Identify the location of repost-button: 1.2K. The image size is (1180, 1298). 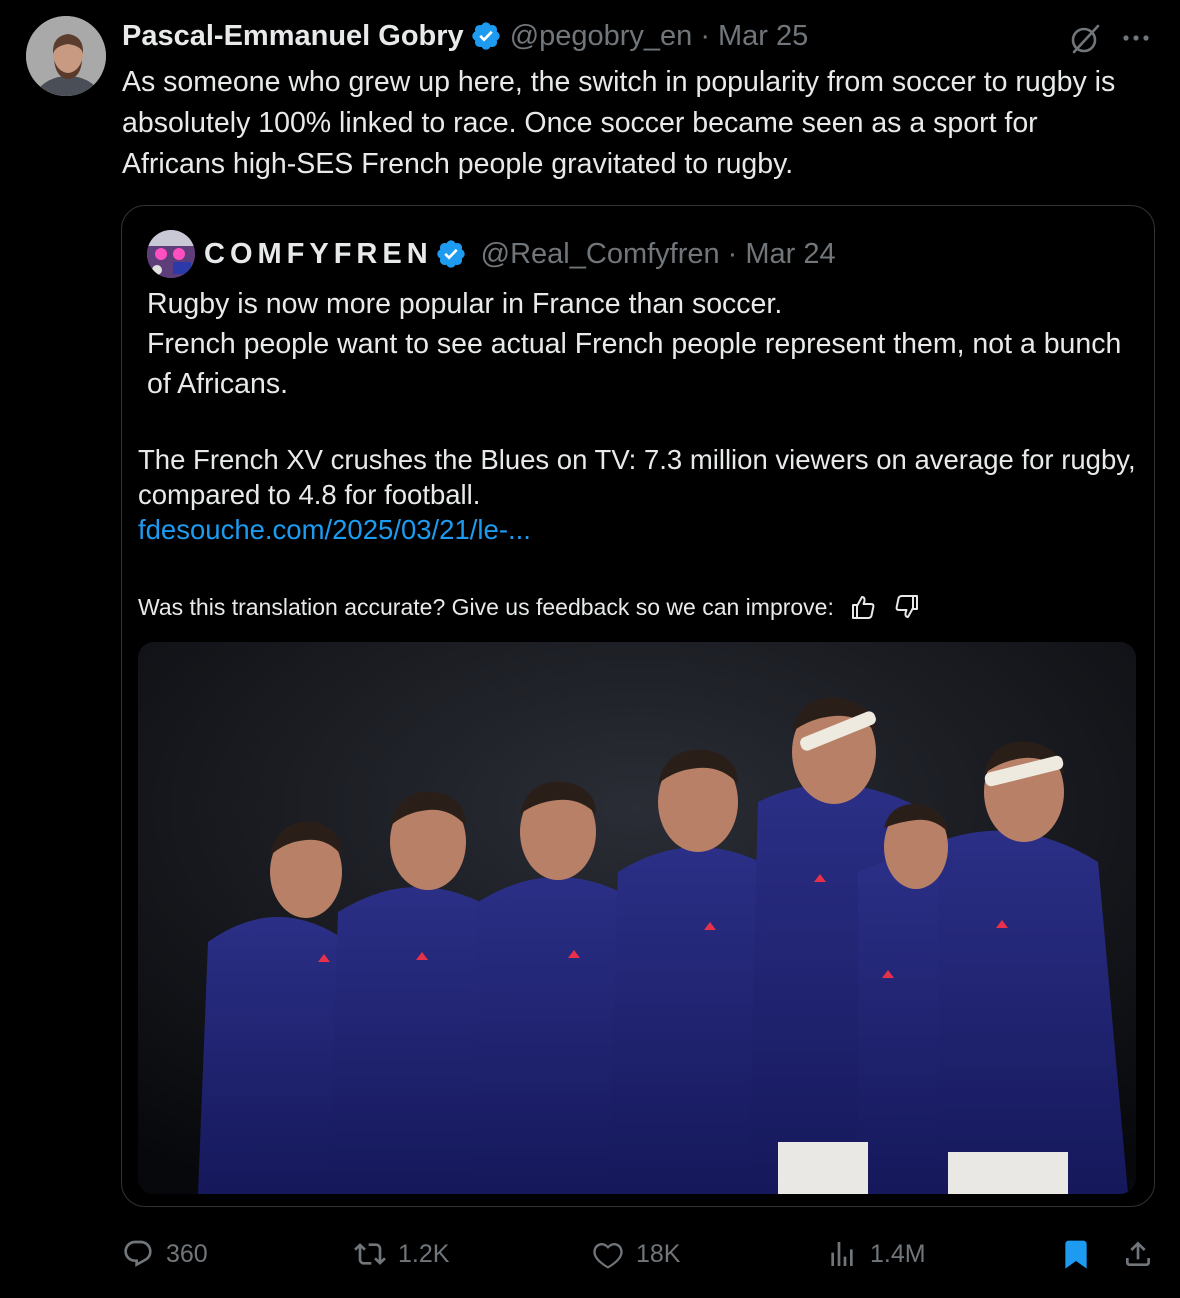
(401, 1254).